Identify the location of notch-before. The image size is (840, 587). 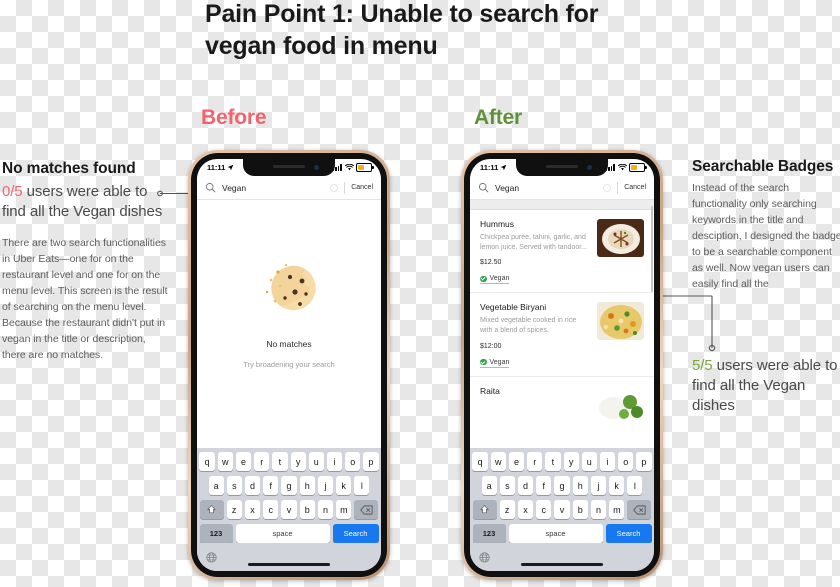
(289, 167).